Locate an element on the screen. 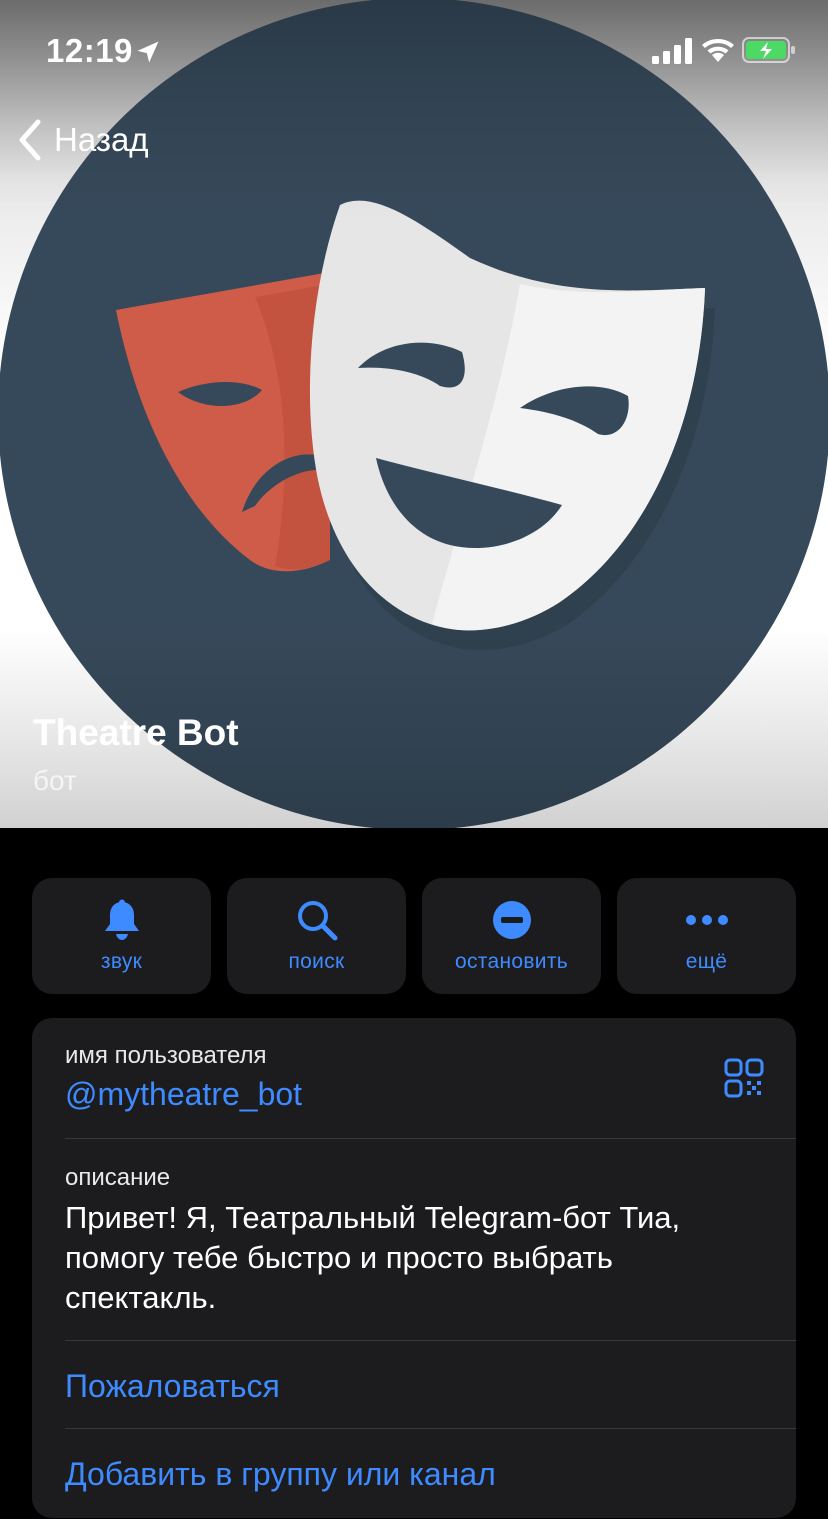  username-row: имя пользователя @mytheatre_bot is located at coordinates (430, 1077).